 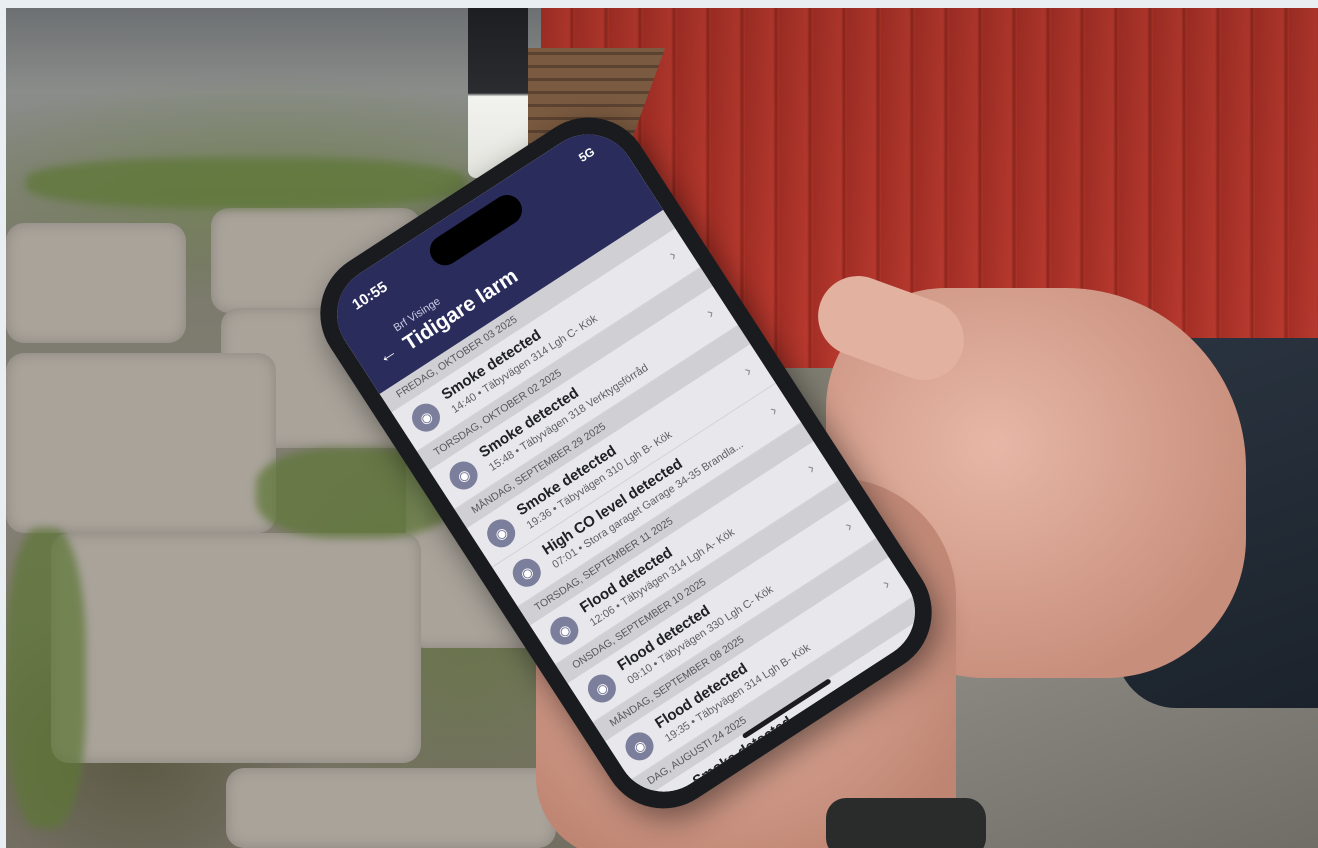 What do you see at coordinates (387, 355) in the screenshot?
I see `back-arrow-icon: ←` at bounding box center [387, 355].